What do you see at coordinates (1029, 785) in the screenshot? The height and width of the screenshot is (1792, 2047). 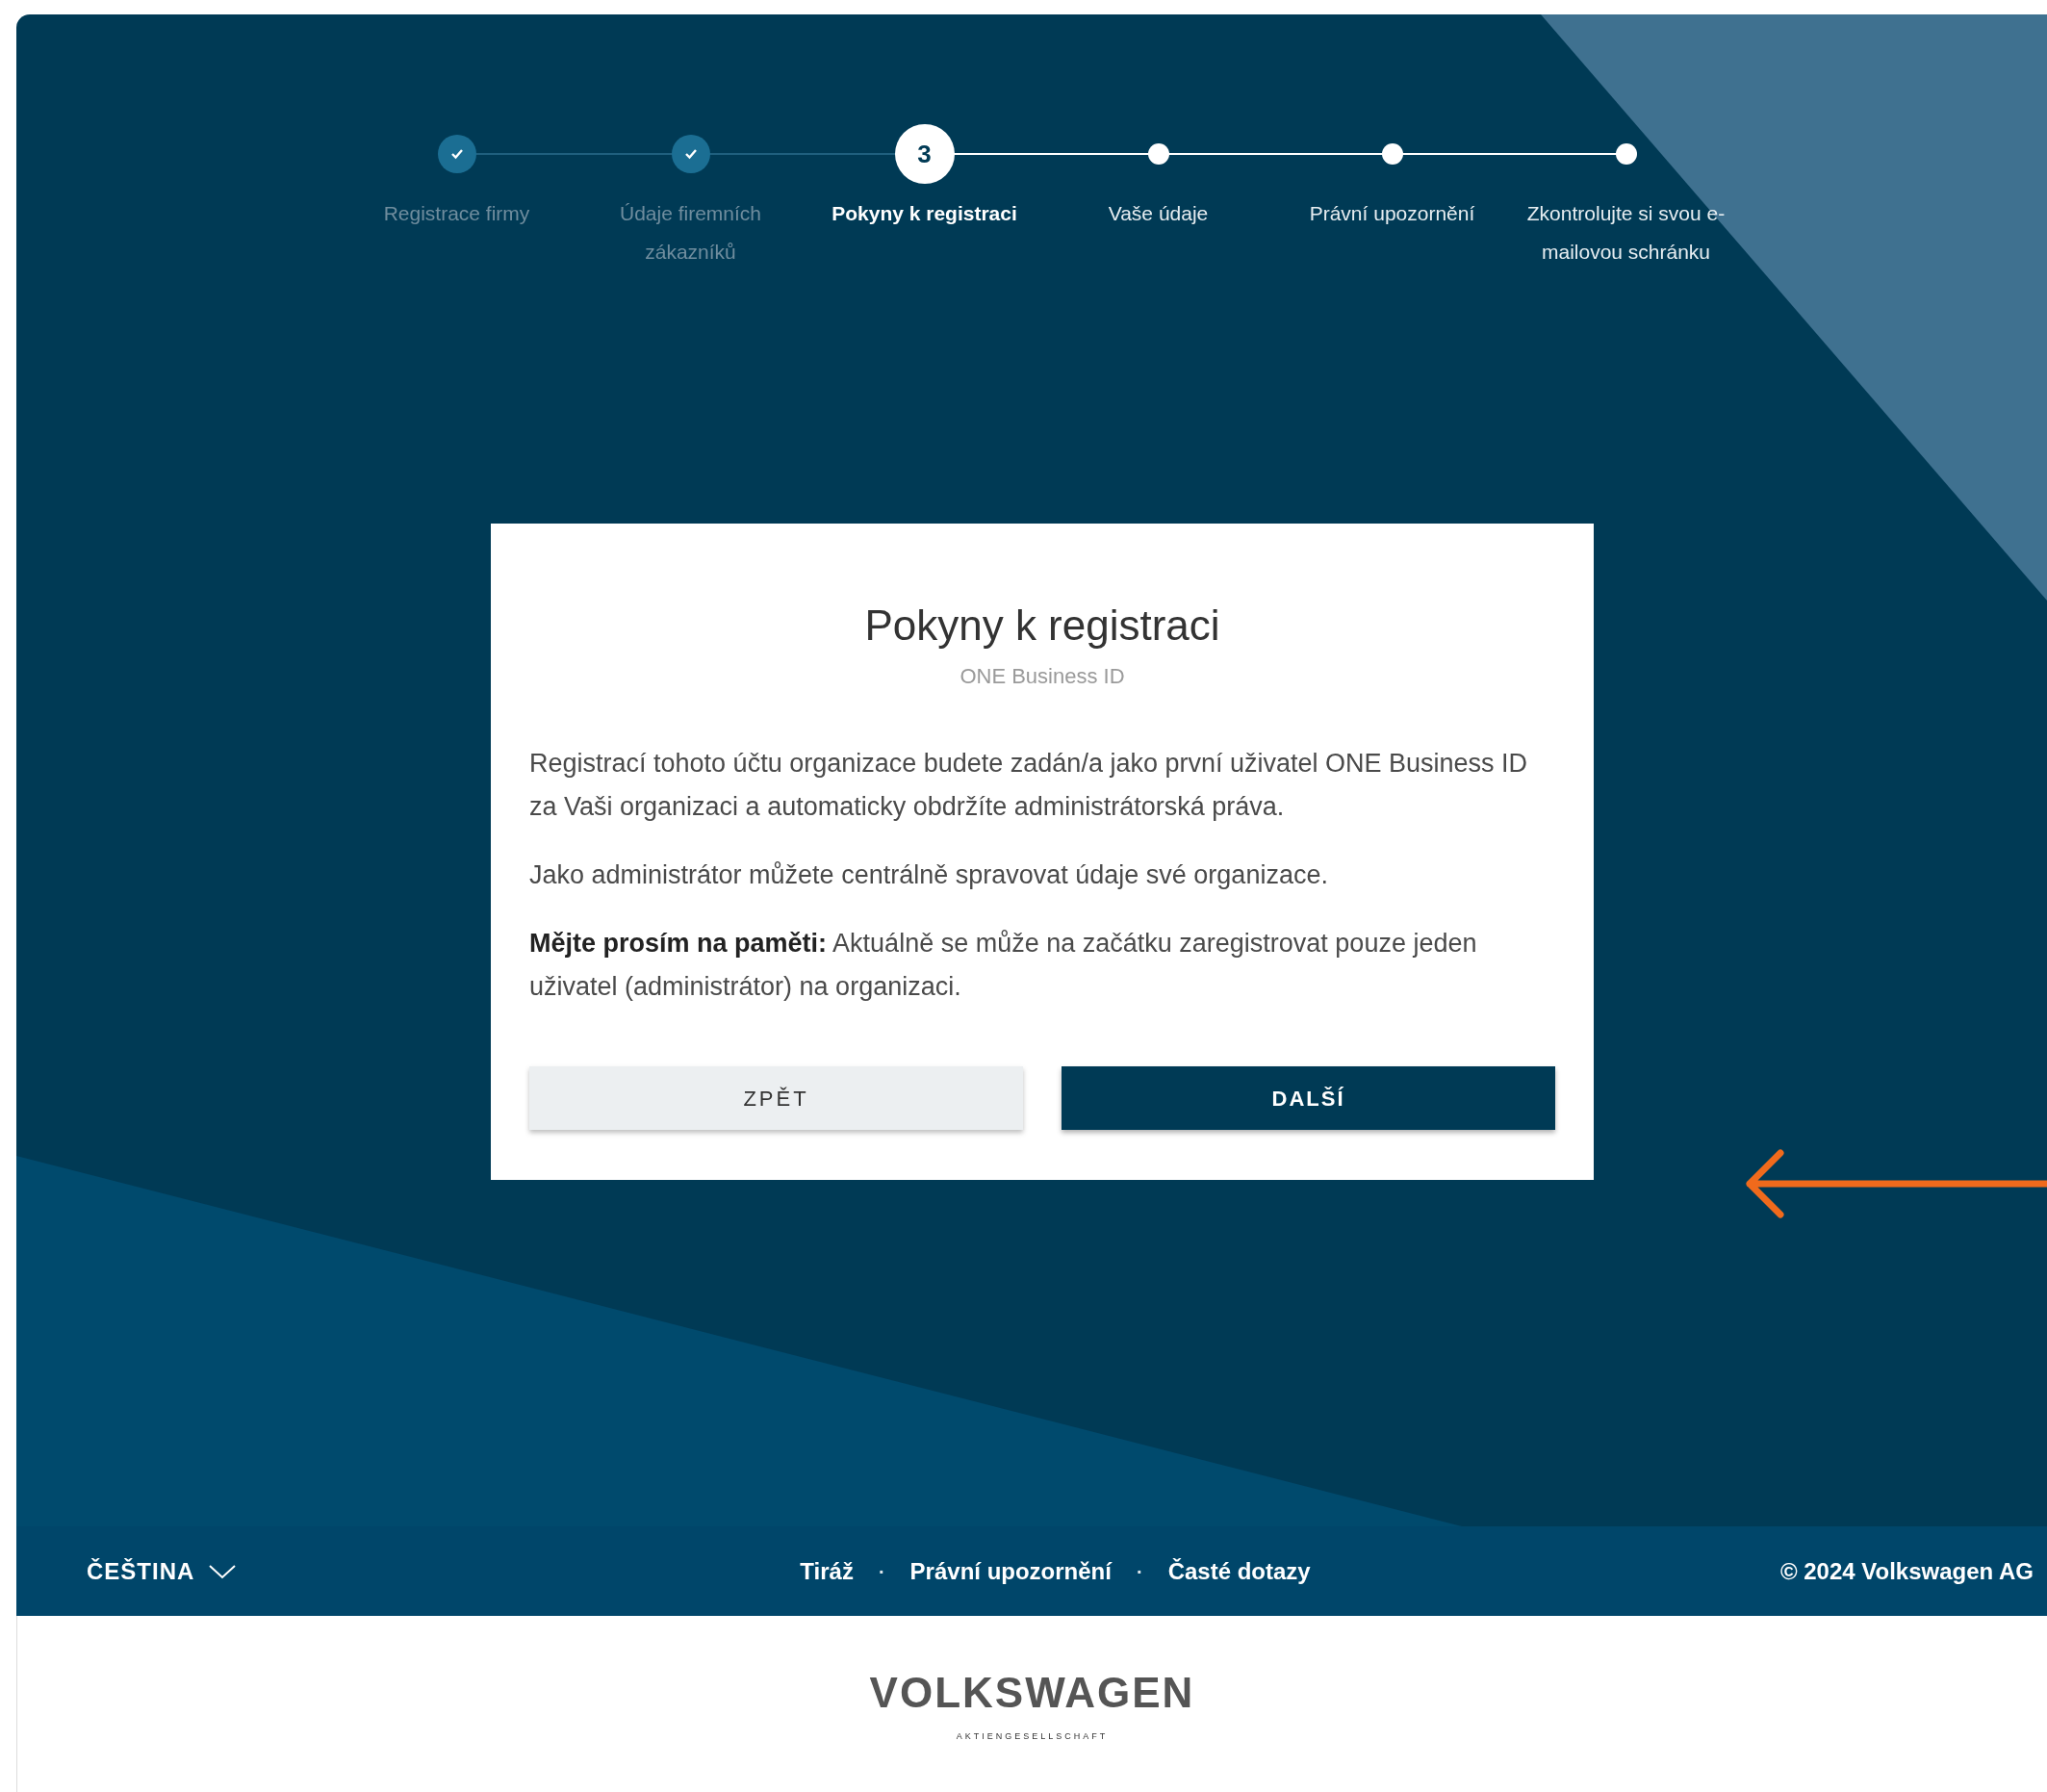 I see `body-paragraph: Registrací tohoto účtu organizace budete zadán/a jako první uživatel ONE Business ID za Vaši organizaci a automaticky obdržíte administrátorská práva.` at bounding box center [1029, 785].